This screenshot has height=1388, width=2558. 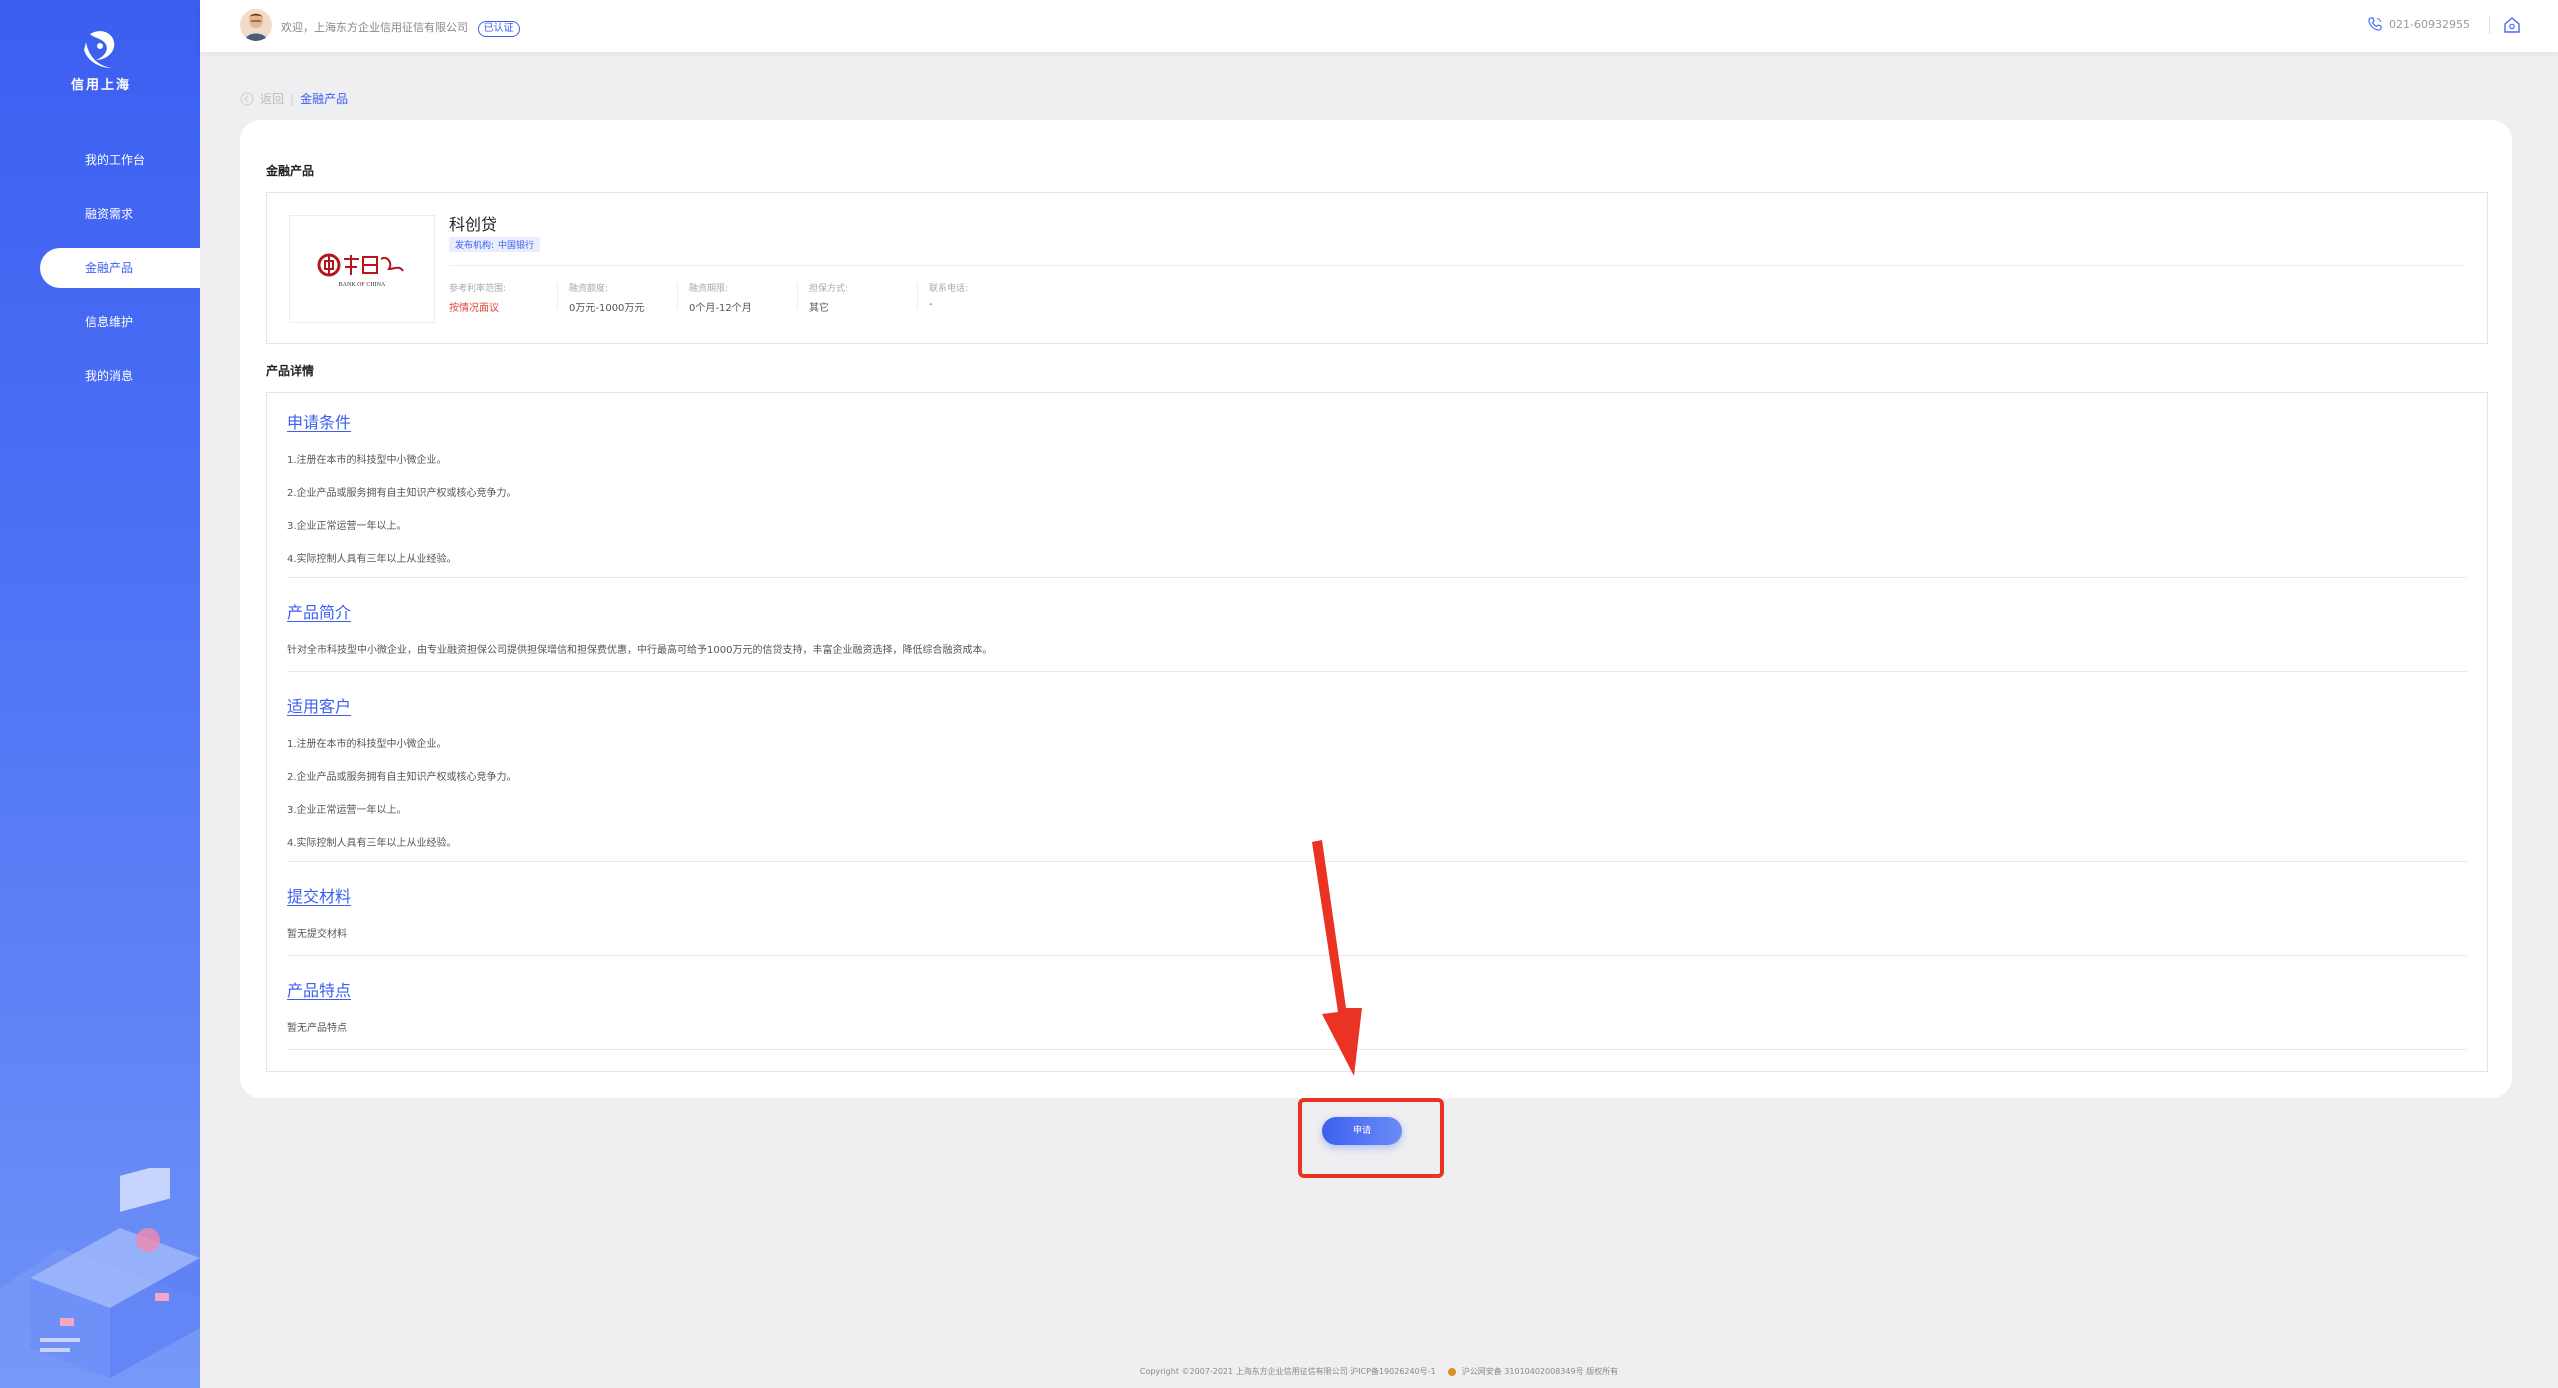 I want to click on sidebar-item-workbench: 我的工作台, so click(x=100, y=160).